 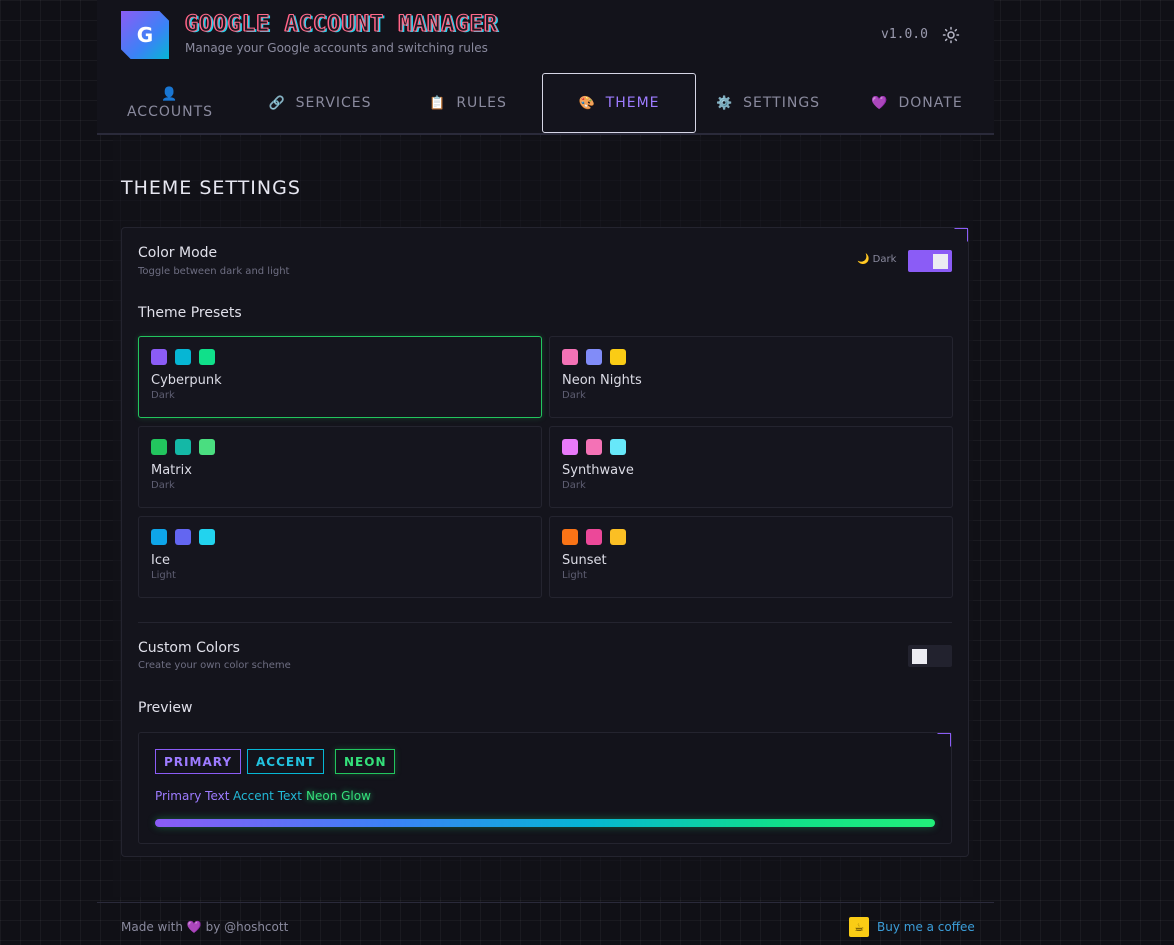 I want to click on custom-colors-toggle, so click(x=930, y=656).